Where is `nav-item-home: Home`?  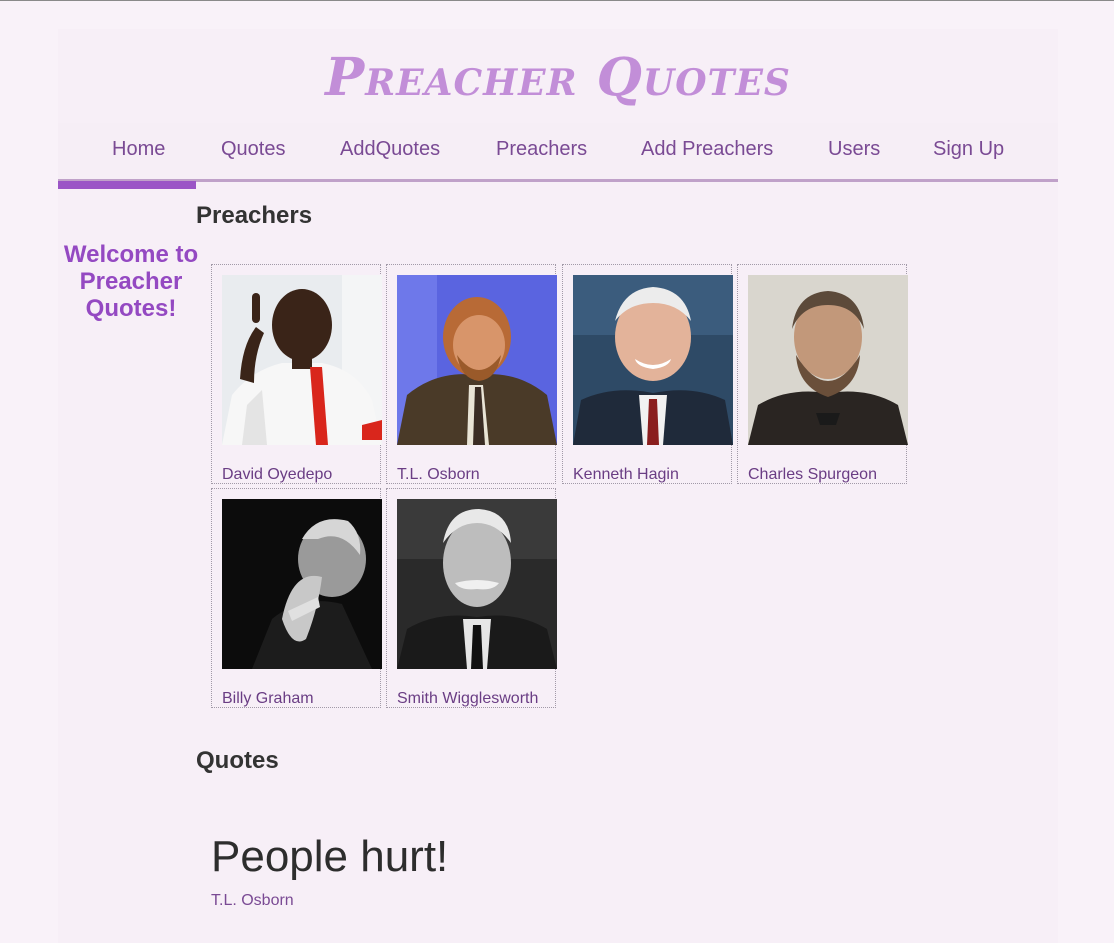 nav-item-home: Home is located at coordinates (138, 149).